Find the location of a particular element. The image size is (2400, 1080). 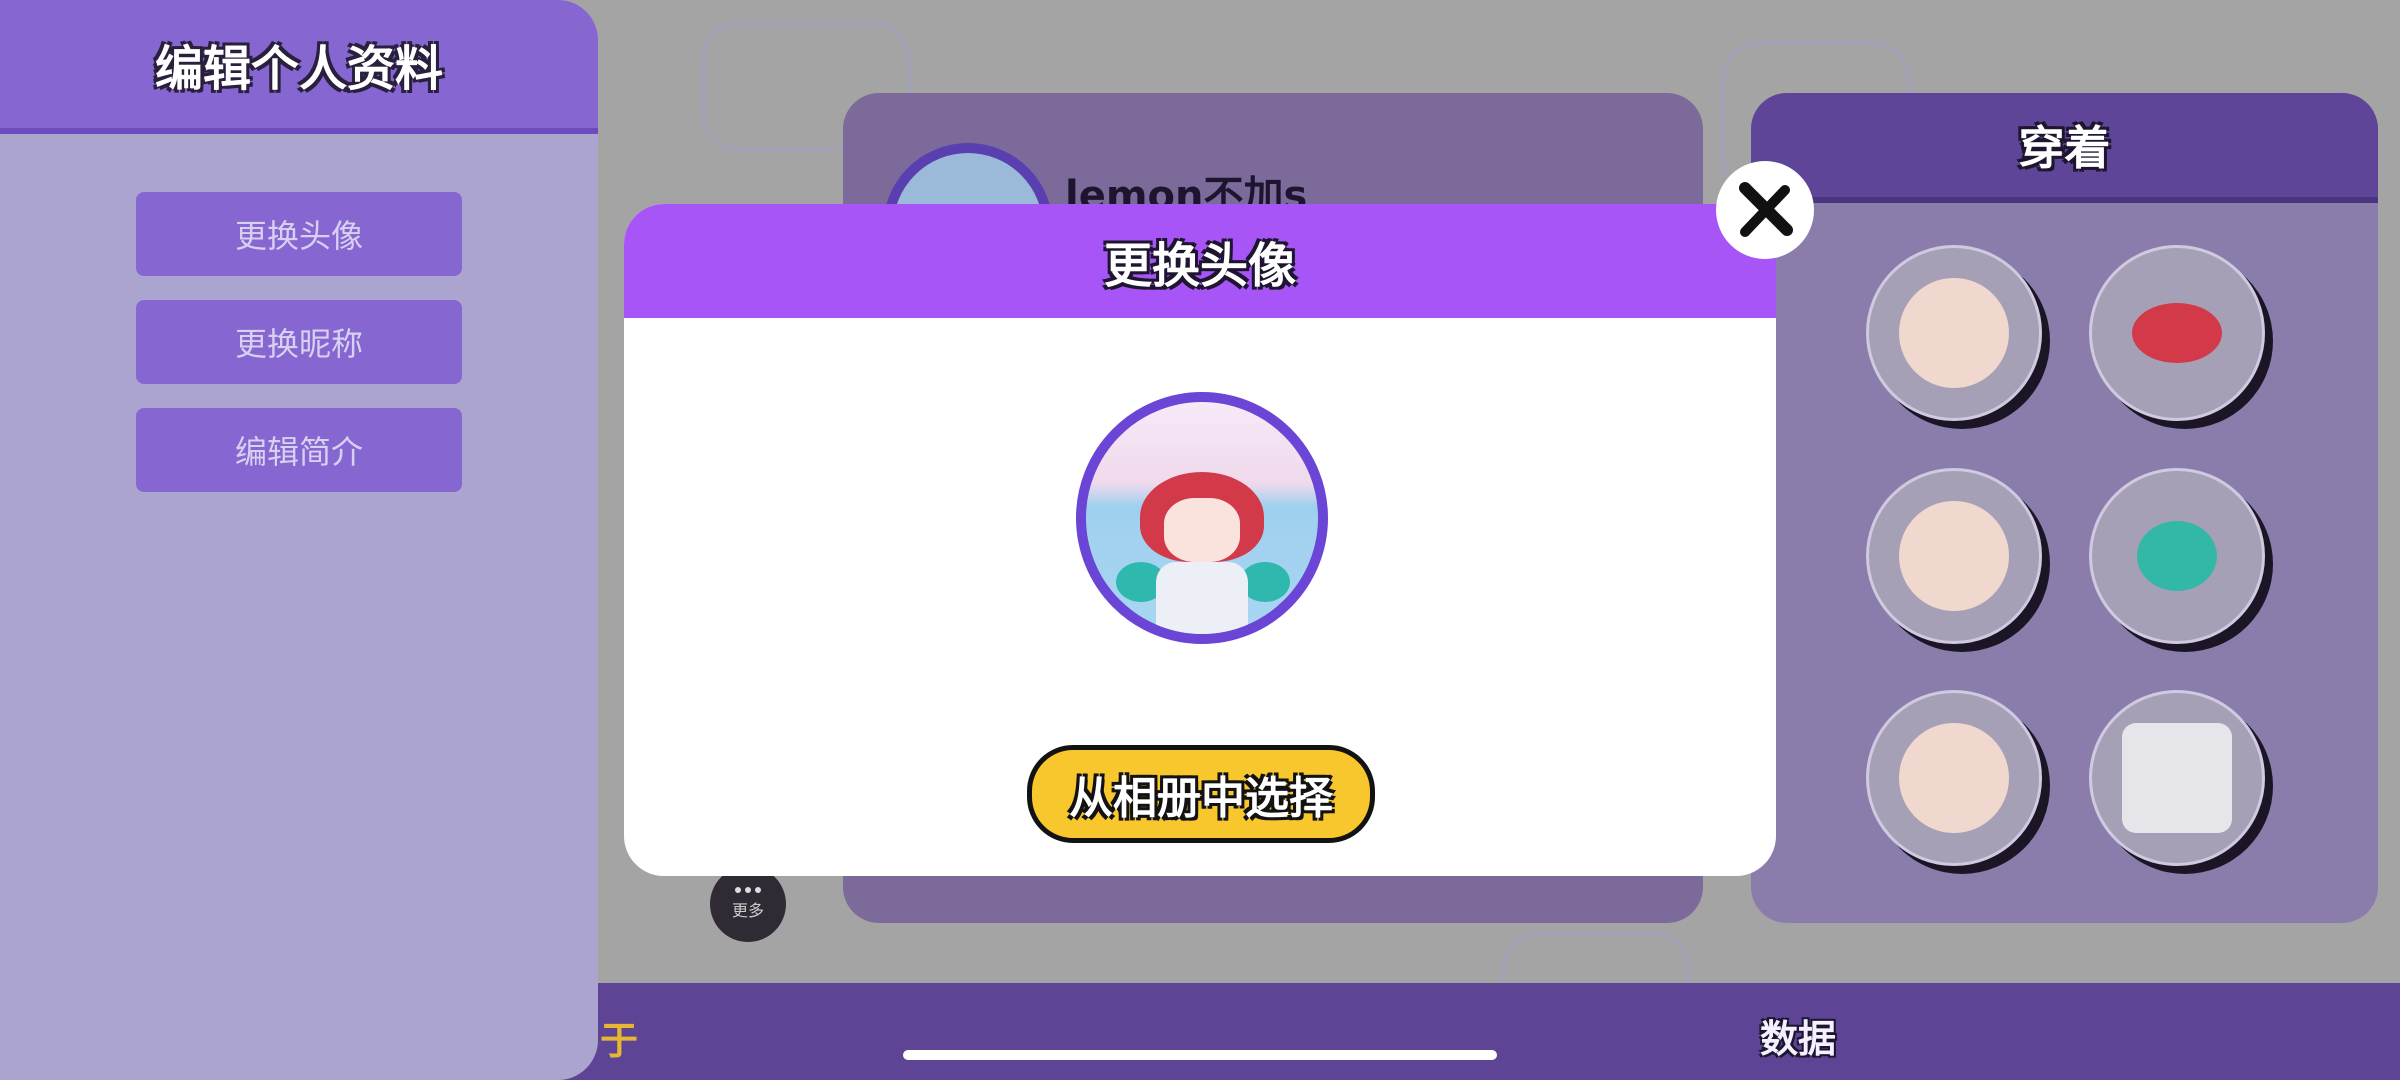

sidebar-title: 编辑个人资料 is located at coordinates (298, 69).